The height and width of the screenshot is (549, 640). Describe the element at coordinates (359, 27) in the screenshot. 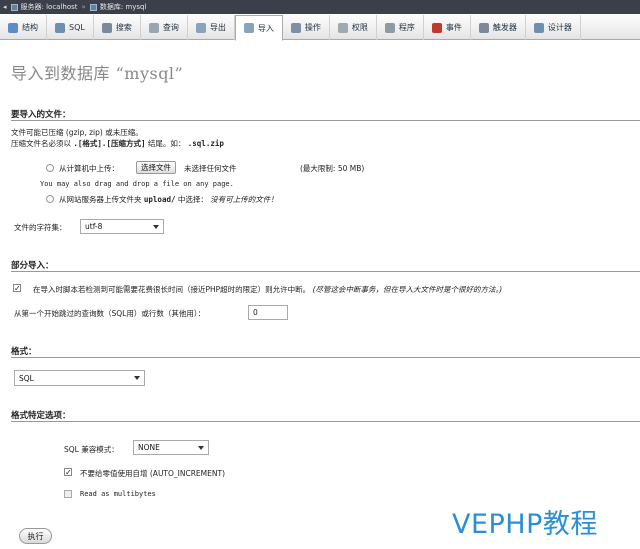

I see `tab-label: 权限` at that location.